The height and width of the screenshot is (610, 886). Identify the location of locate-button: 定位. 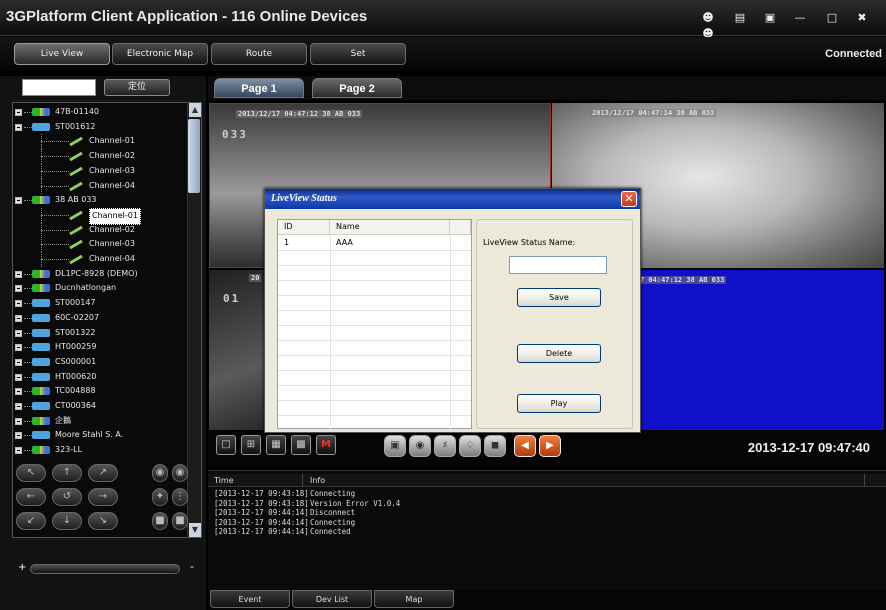
(137, 87).